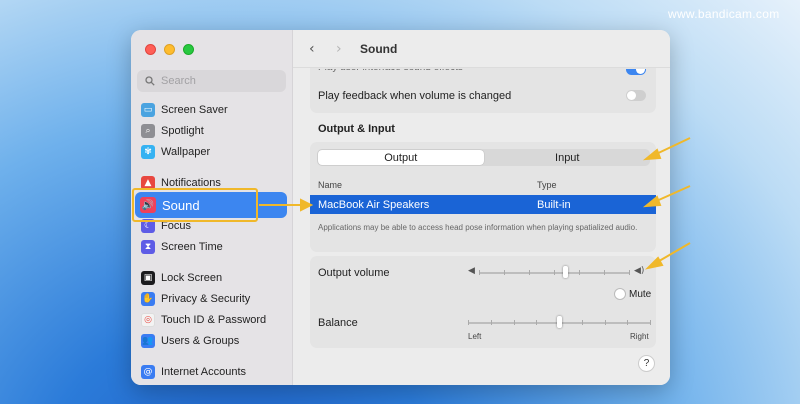  What do you see at coordinates (194, 110) in the screenshot?
I see `sidebar-item-label: Screen Saver` at bounding box center [194, 110].